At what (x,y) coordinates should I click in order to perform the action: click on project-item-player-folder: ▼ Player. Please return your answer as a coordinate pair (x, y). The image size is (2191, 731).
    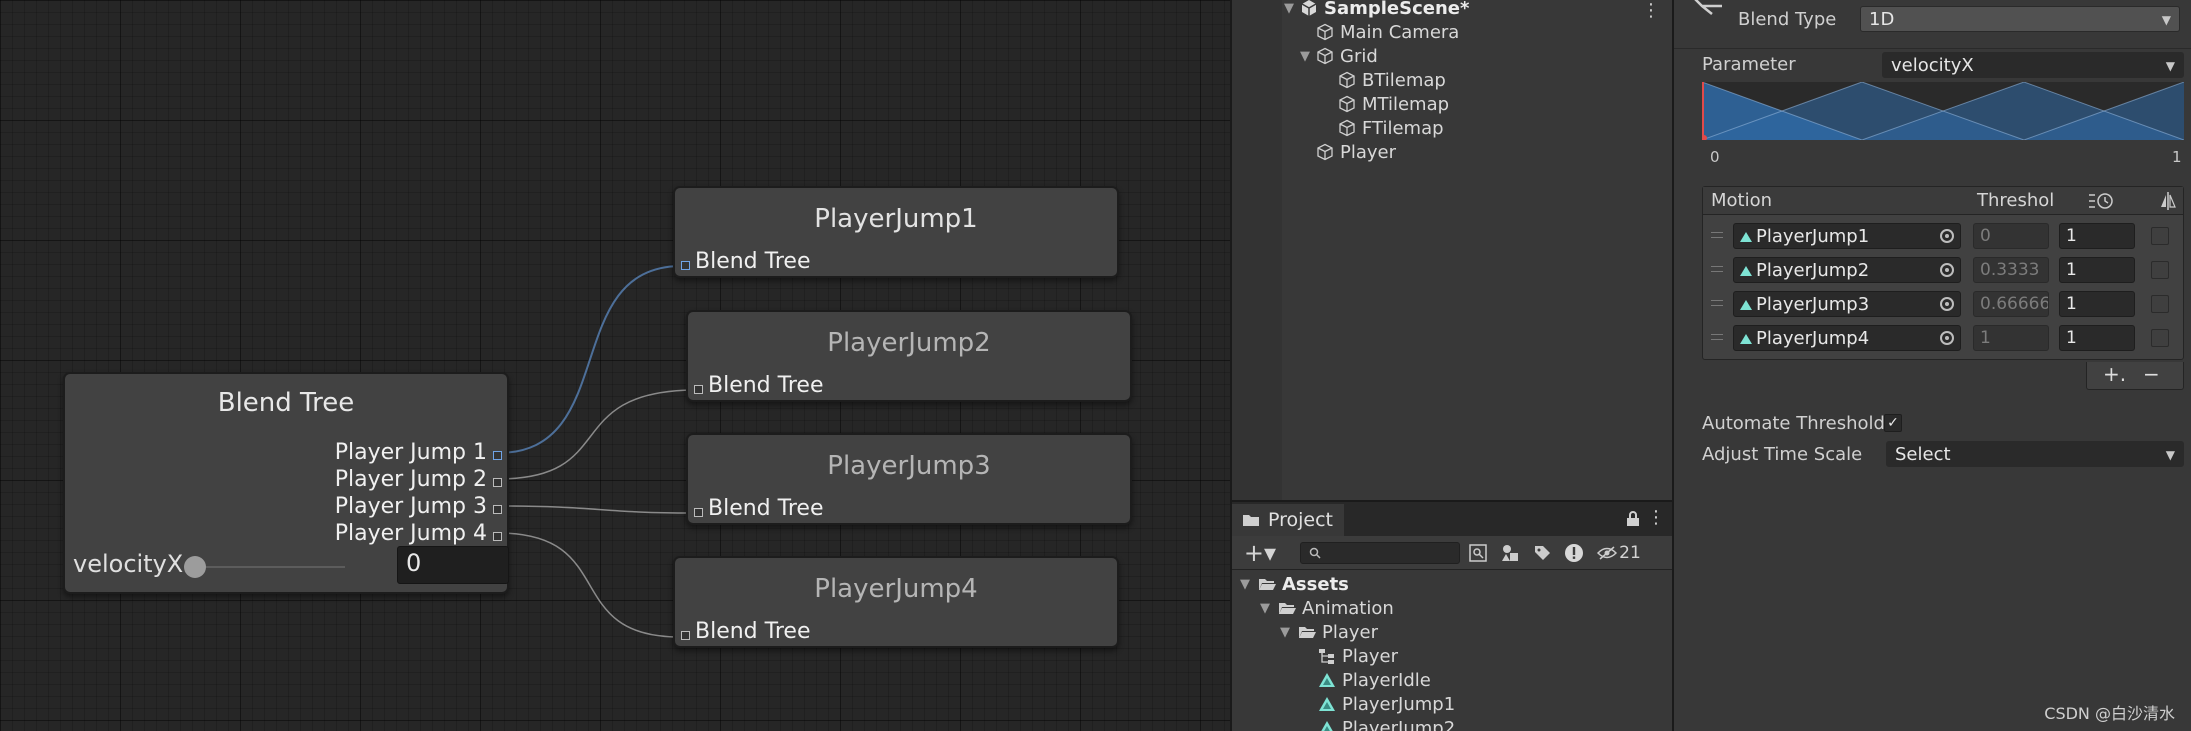
    Looking at the image, I should click on (1329, 632).